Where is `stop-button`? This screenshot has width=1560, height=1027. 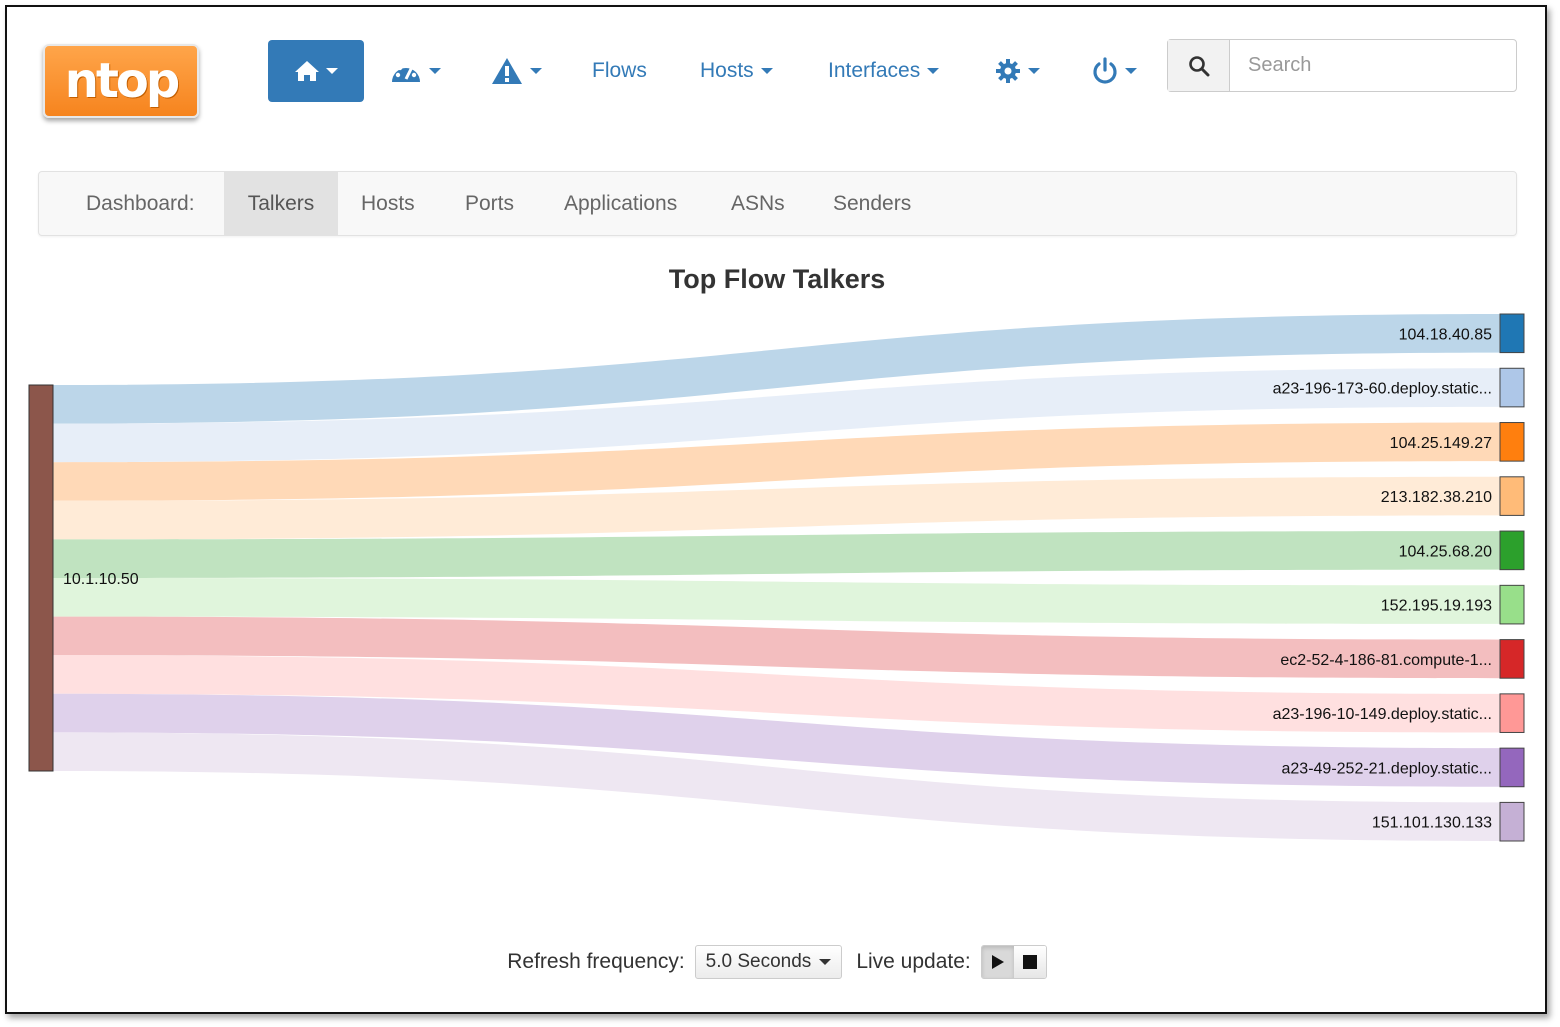 stop-button is located at coordinates (1029, 962).